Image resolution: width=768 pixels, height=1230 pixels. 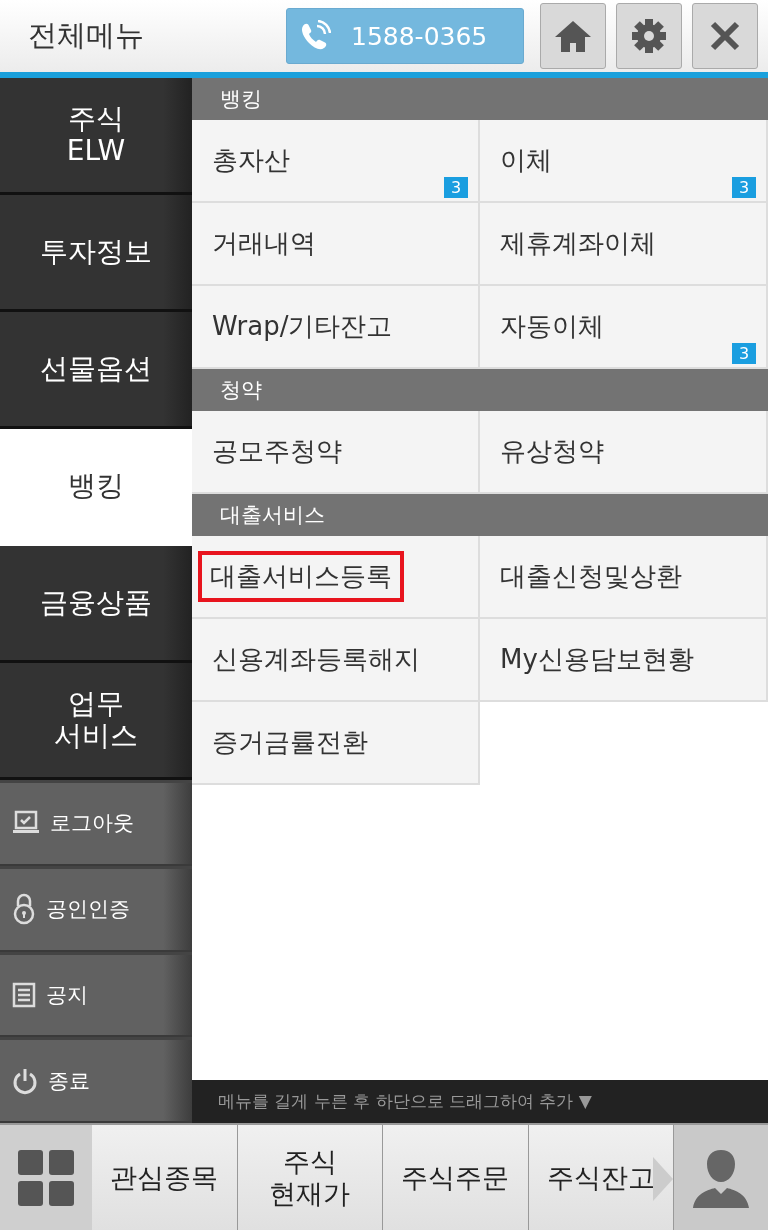 What do you see at coordinates (336, 743) in the screenshot?
I see `menu-item: 증거금률전환` at bounding box center [336, 743].